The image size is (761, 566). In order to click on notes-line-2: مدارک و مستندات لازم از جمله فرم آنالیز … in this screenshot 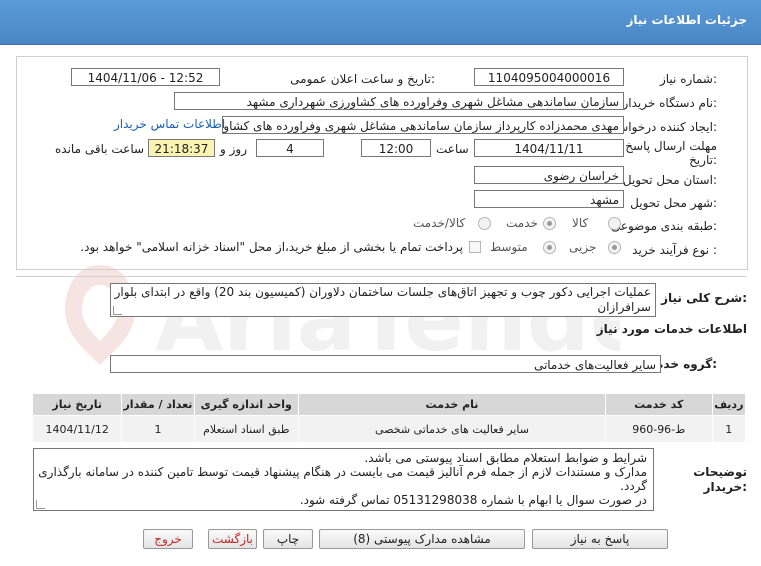, I will do `click(342, 472)`.